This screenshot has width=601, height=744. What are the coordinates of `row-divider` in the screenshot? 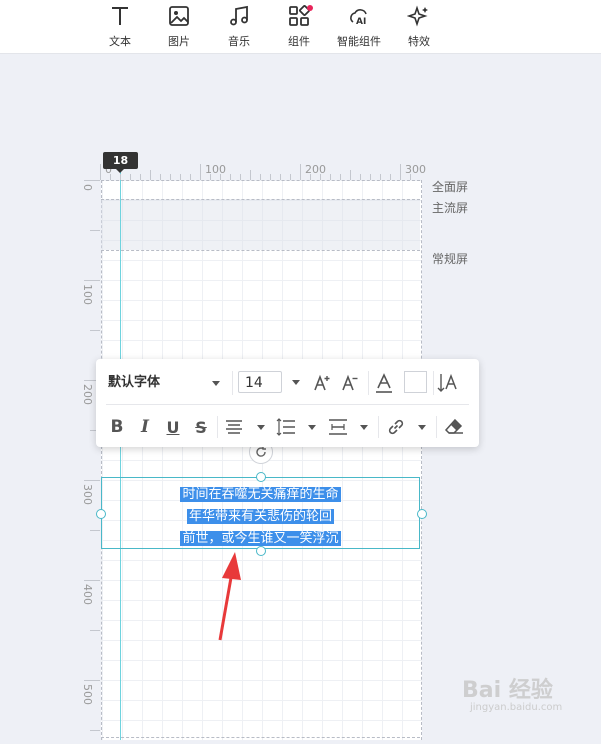 It's located at (287, 404).